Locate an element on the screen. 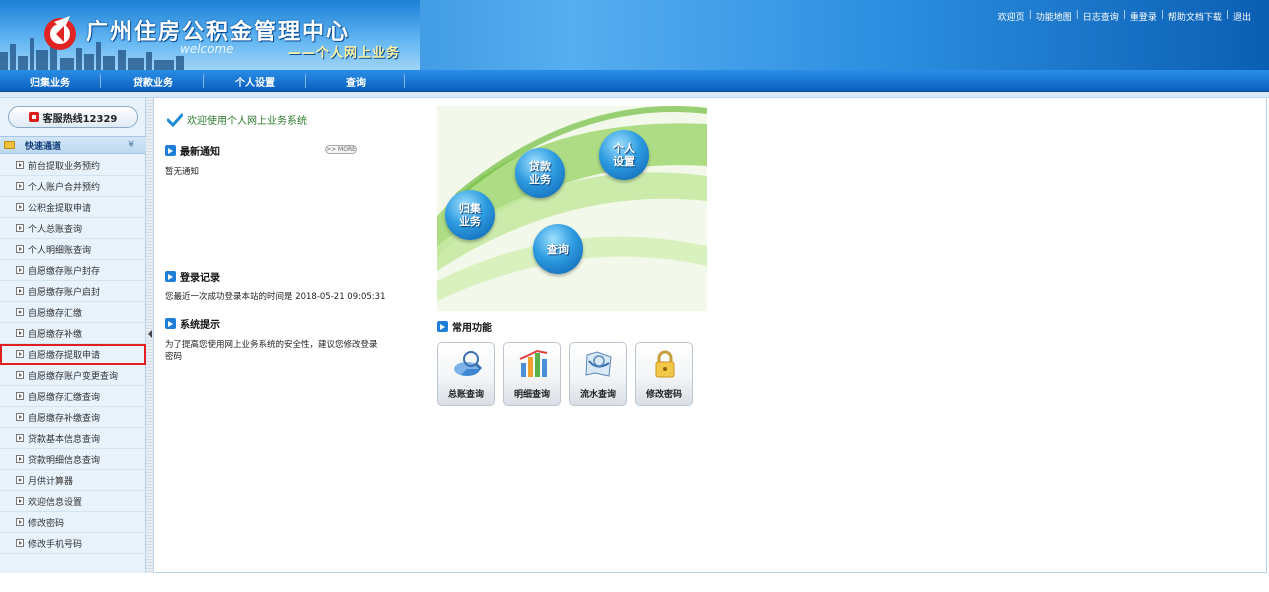  tips-title: 系统提示 is located at coordinates (200, 325).